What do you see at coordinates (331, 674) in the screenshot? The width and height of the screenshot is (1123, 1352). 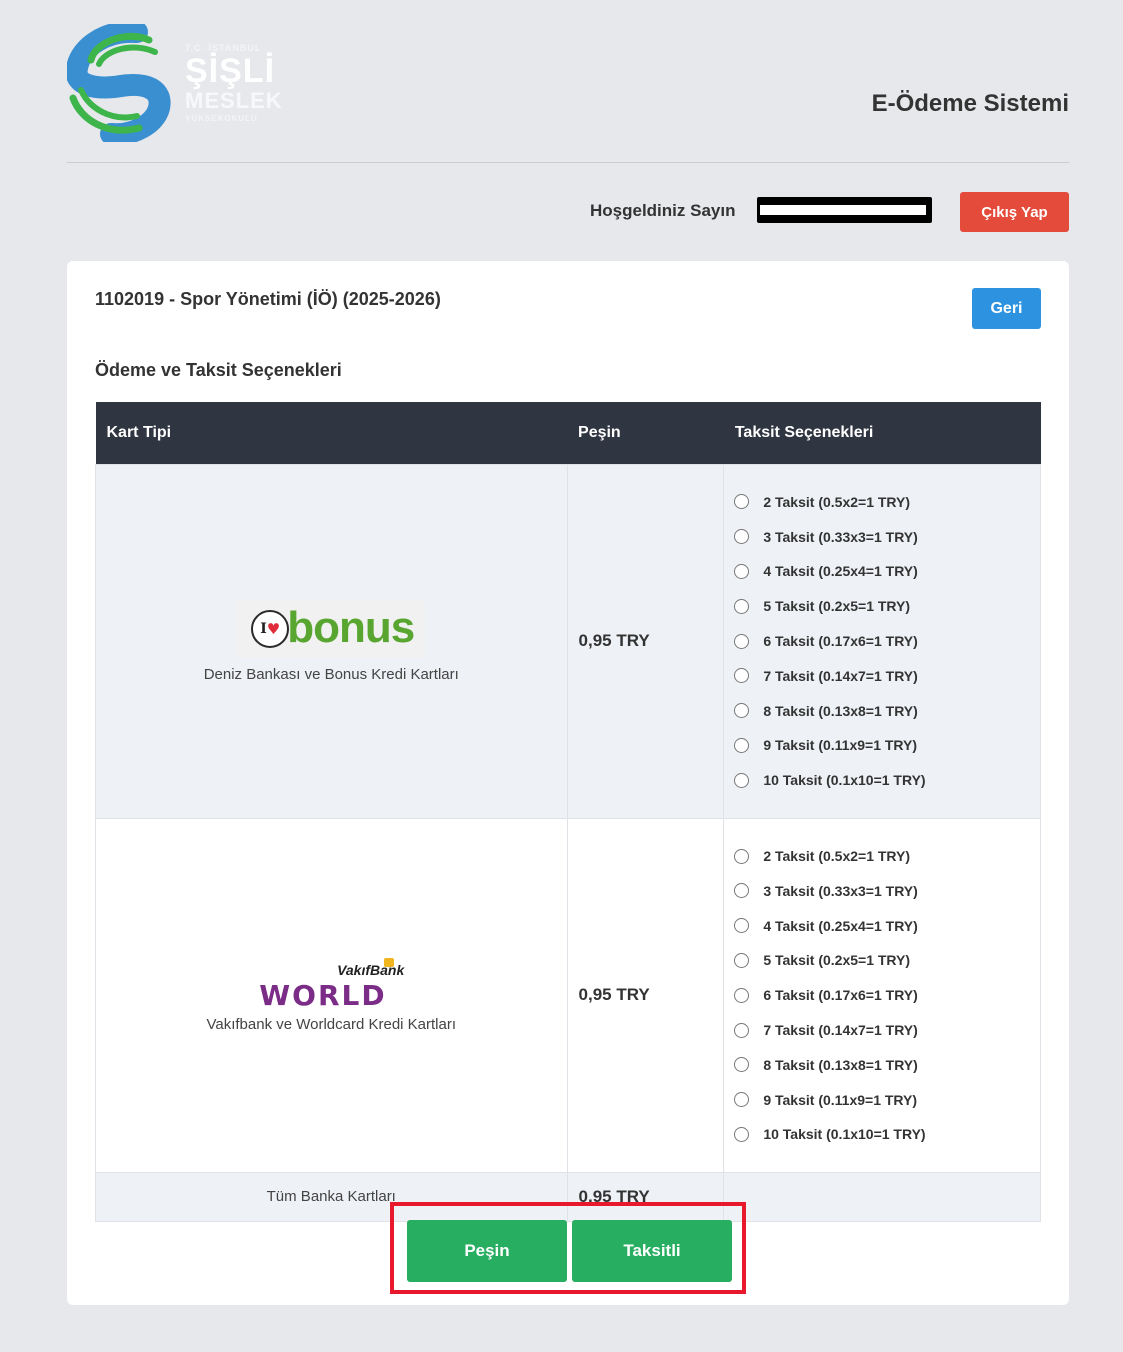 I see `card-label: Deniz Bankası ve Bonus Kredi Kartları` at bounding box center [331, 674].